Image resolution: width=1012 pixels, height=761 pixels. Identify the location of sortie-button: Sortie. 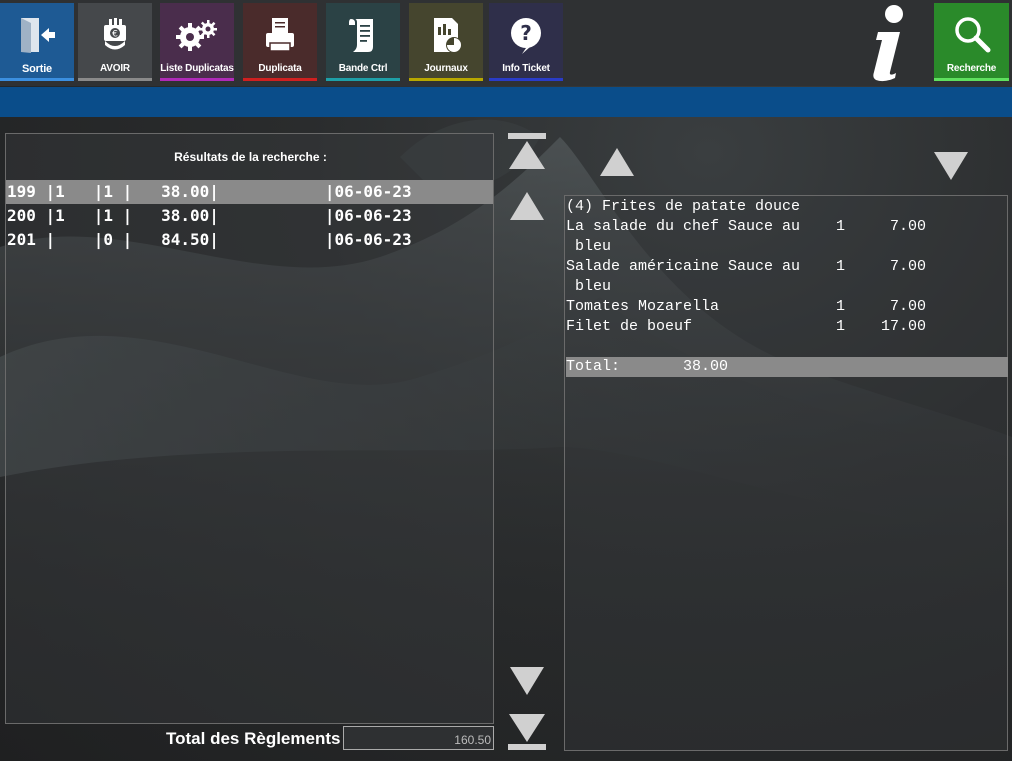
(37, 42).